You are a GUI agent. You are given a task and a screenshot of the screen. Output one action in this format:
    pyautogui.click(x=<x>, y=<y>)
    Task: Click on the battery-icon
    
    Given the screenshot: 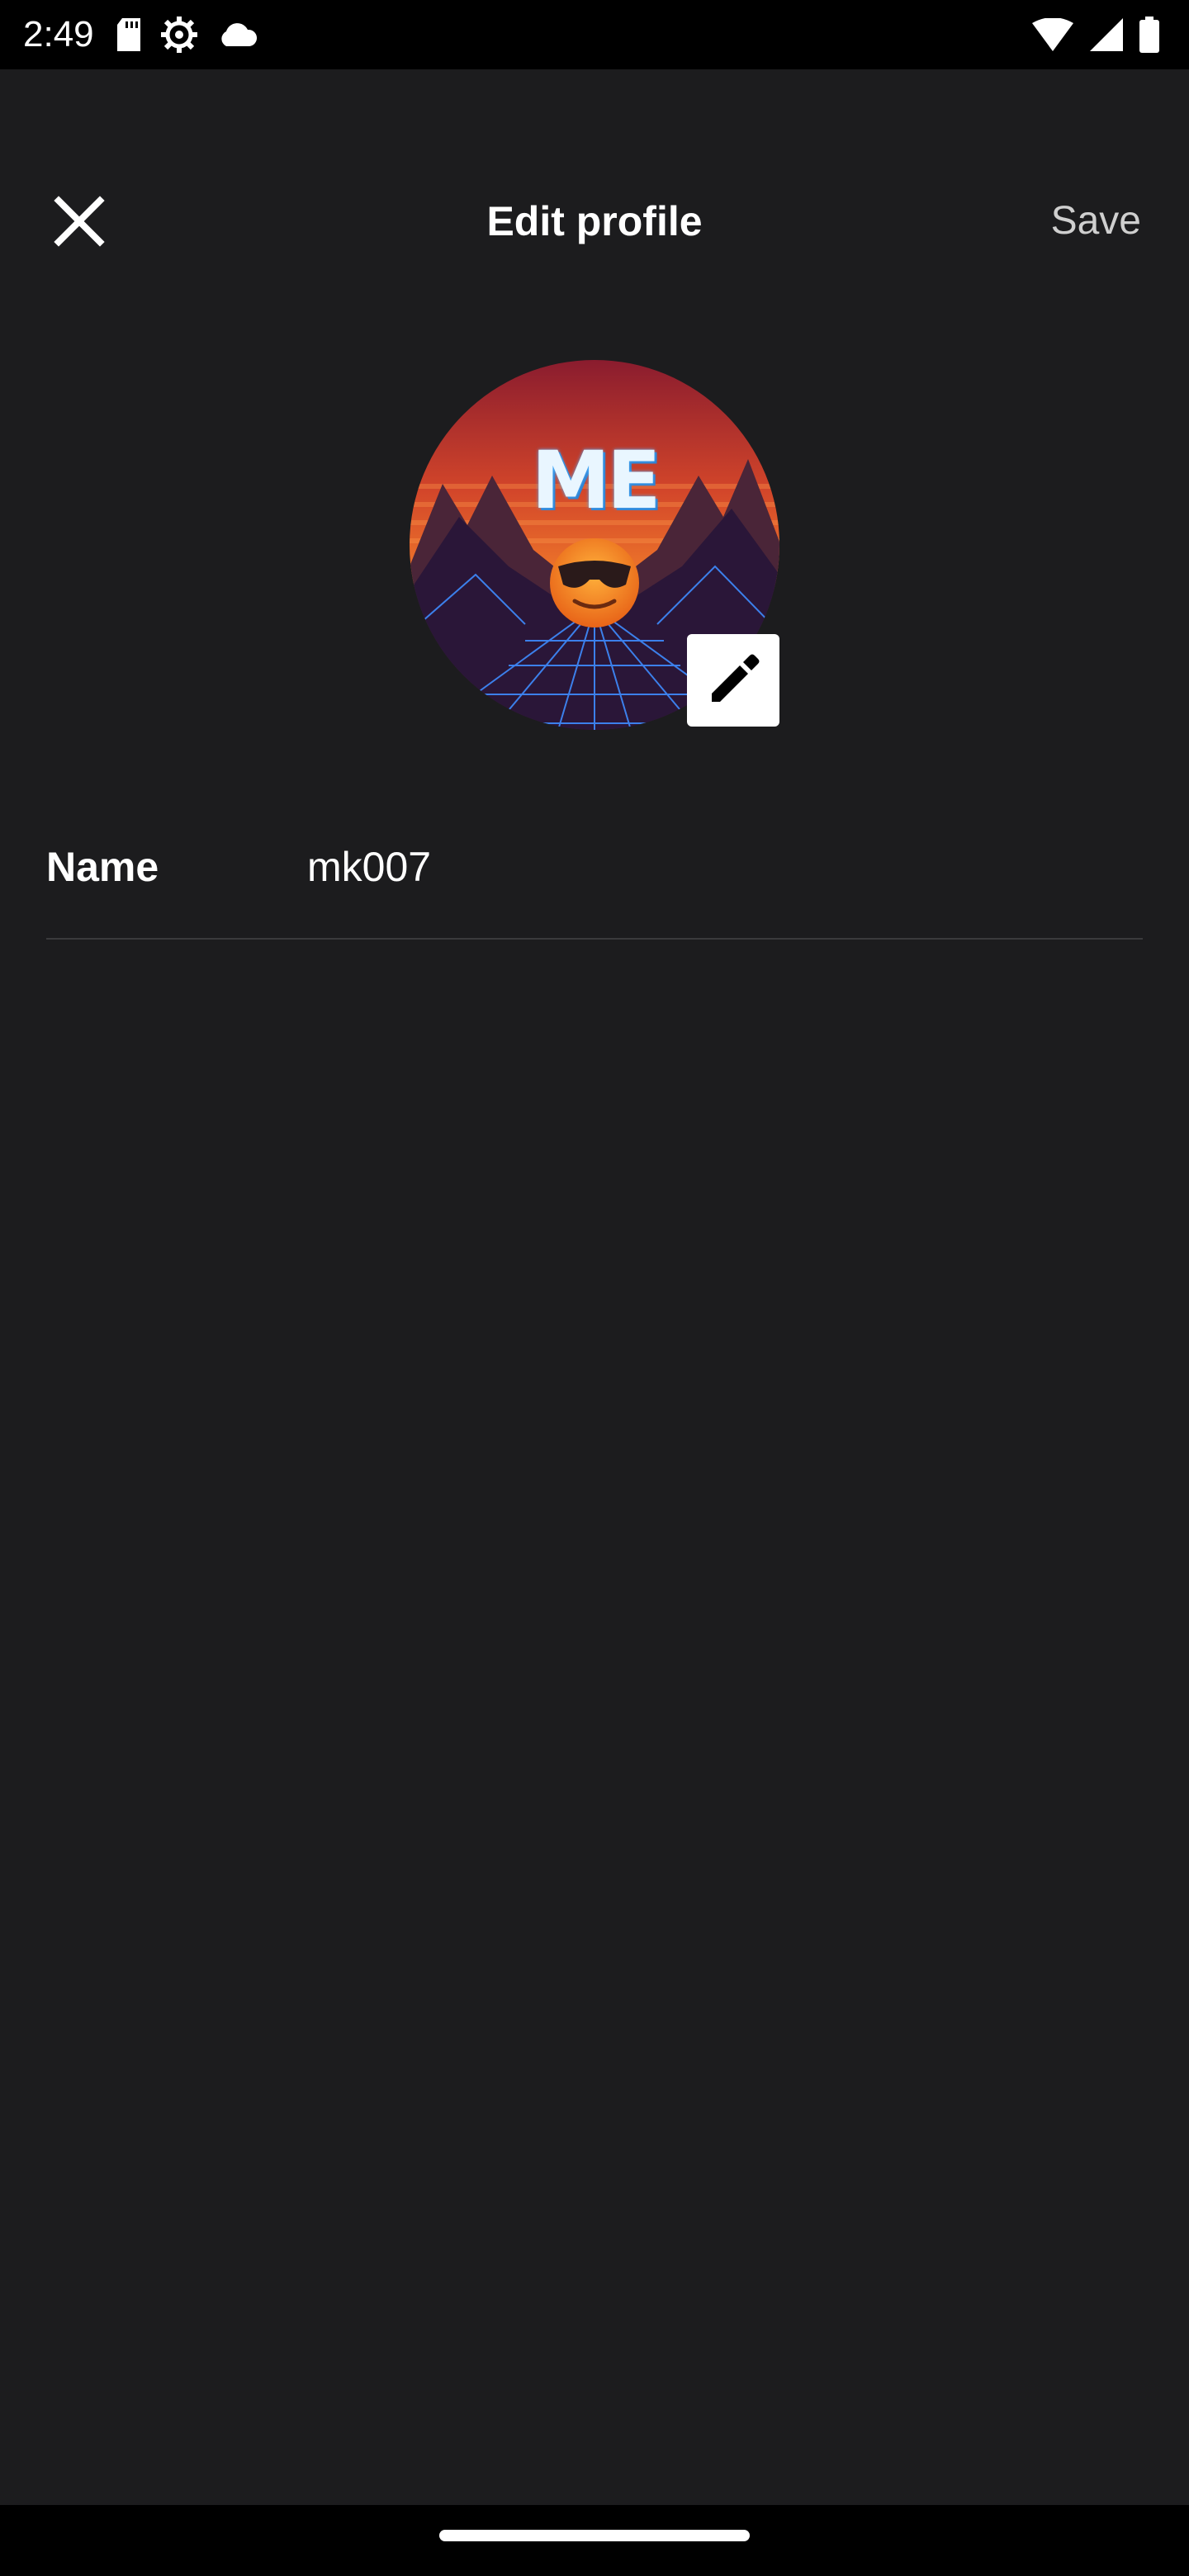 What is the action you would take?
    pyautogui.click(x=1149, y=35)
    